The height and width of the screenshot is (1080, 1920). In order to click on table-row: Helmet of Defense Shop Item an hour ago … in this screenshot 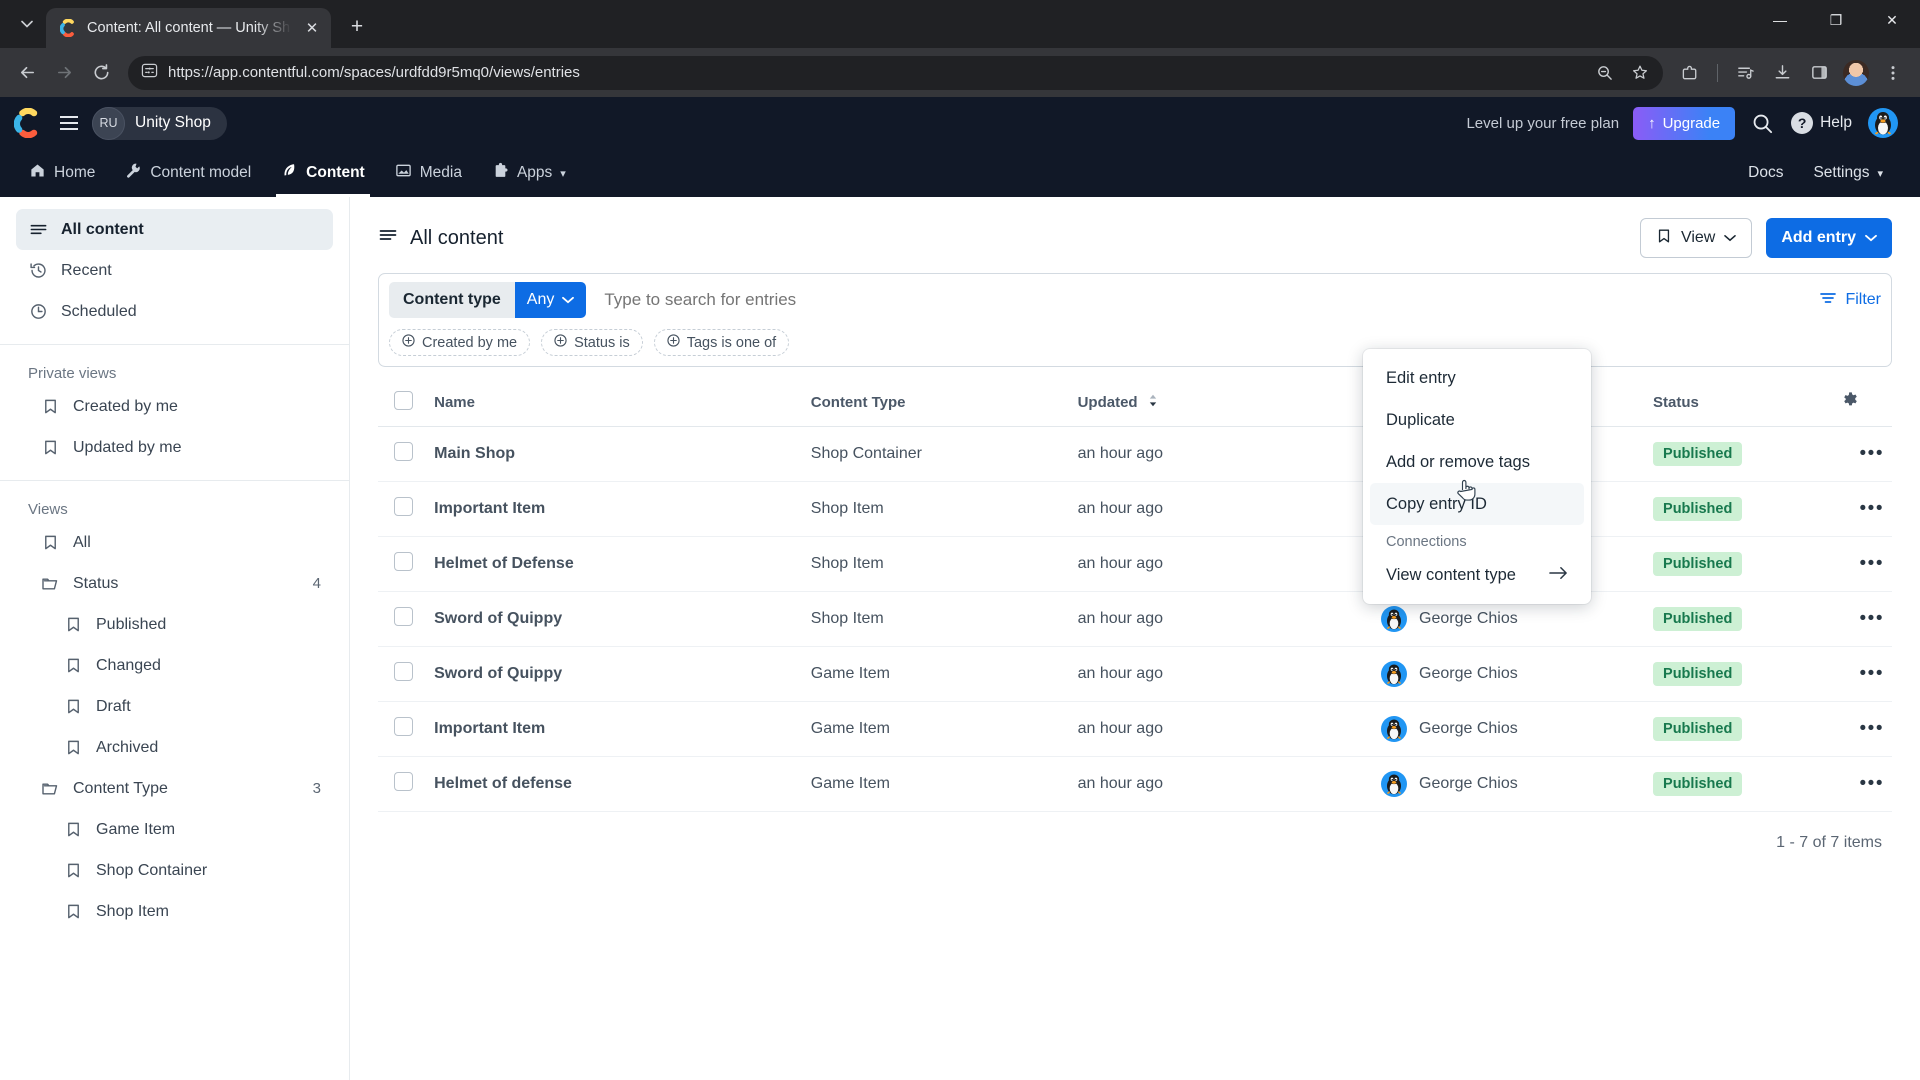, I will do `click(1135, 564)`.